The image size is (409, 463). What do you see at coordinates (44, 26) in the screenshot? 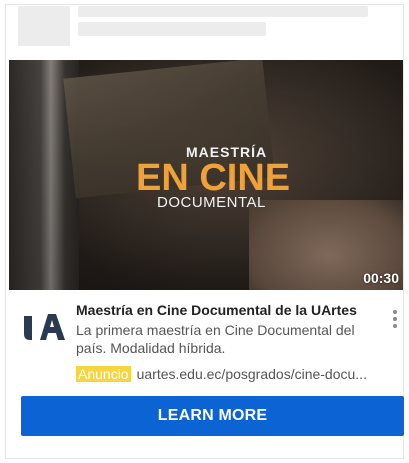
I see `skeleton-avatar-placeholder` at bounding box center [44, 26].